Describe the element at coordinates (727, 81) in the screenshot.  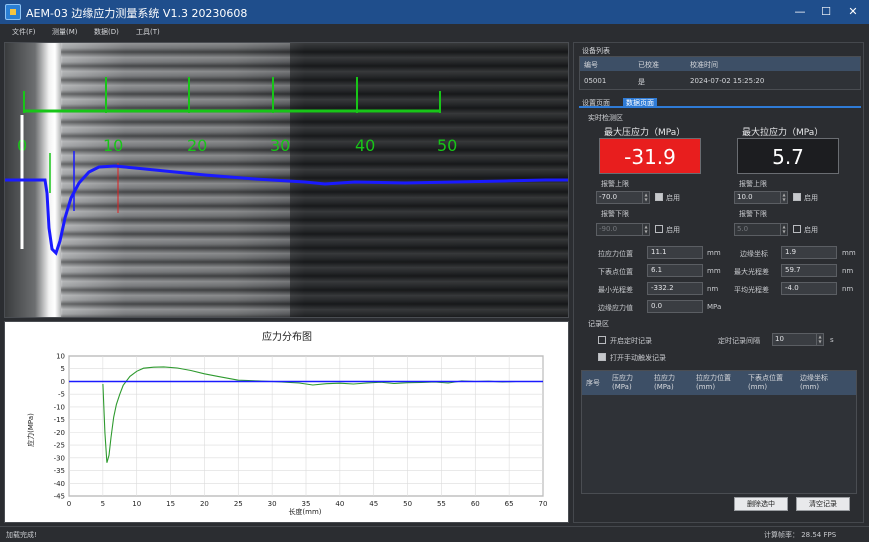
I see `device-row-time: 2024-07-02 15:25:20` at that location.